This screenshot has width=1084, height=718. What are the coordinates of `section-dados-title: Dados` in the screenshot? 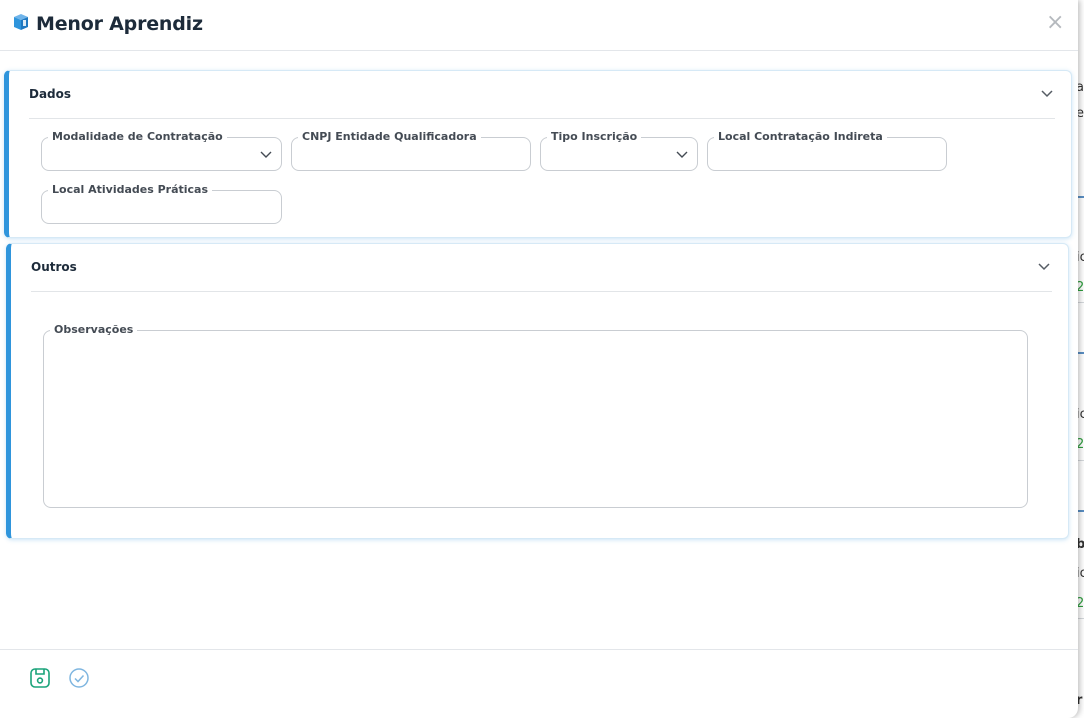 It's located at (50, 94).